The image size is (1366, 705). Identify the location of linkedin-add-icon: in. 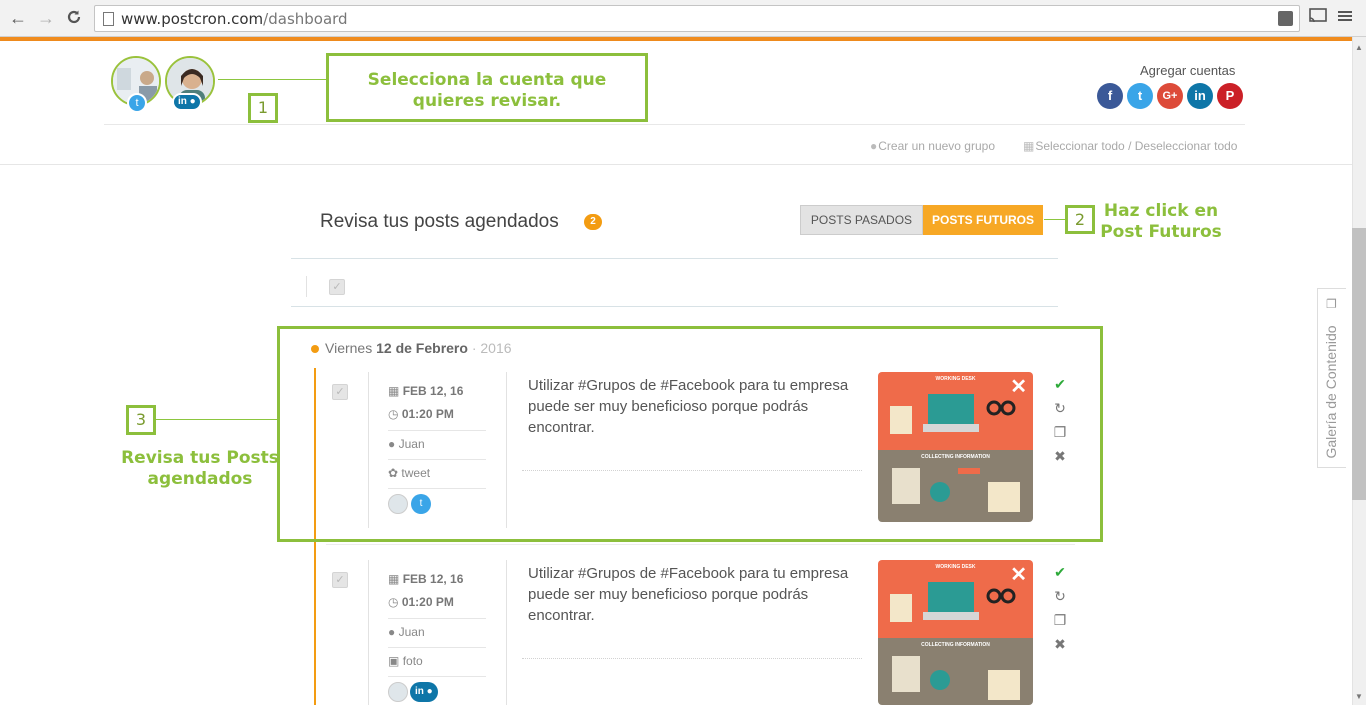
(1200, 96).